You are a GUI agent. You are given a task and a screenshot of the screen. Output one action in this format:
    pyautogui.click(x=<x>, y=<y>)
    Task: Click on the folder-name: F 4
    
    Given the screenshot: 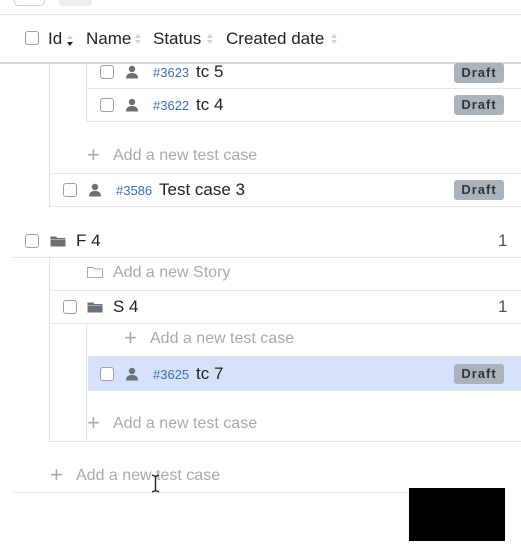 What is the action you would take?
    pyautogui.click(x=88, y=241)
    